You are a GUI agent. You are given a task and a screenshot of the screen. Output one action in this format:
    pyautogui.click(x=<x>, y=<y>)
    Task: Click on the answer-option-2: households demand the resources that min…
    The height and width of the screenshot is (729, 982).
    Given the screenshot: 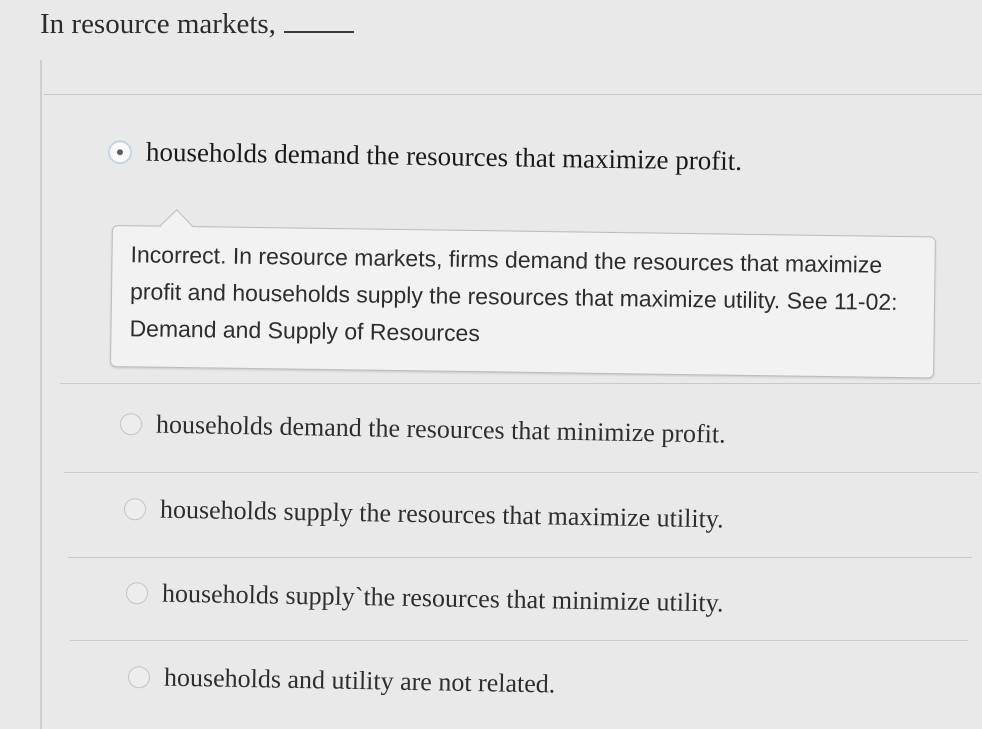 What is the action you would take?
    pyautogui.click(x=422, y=429)
    